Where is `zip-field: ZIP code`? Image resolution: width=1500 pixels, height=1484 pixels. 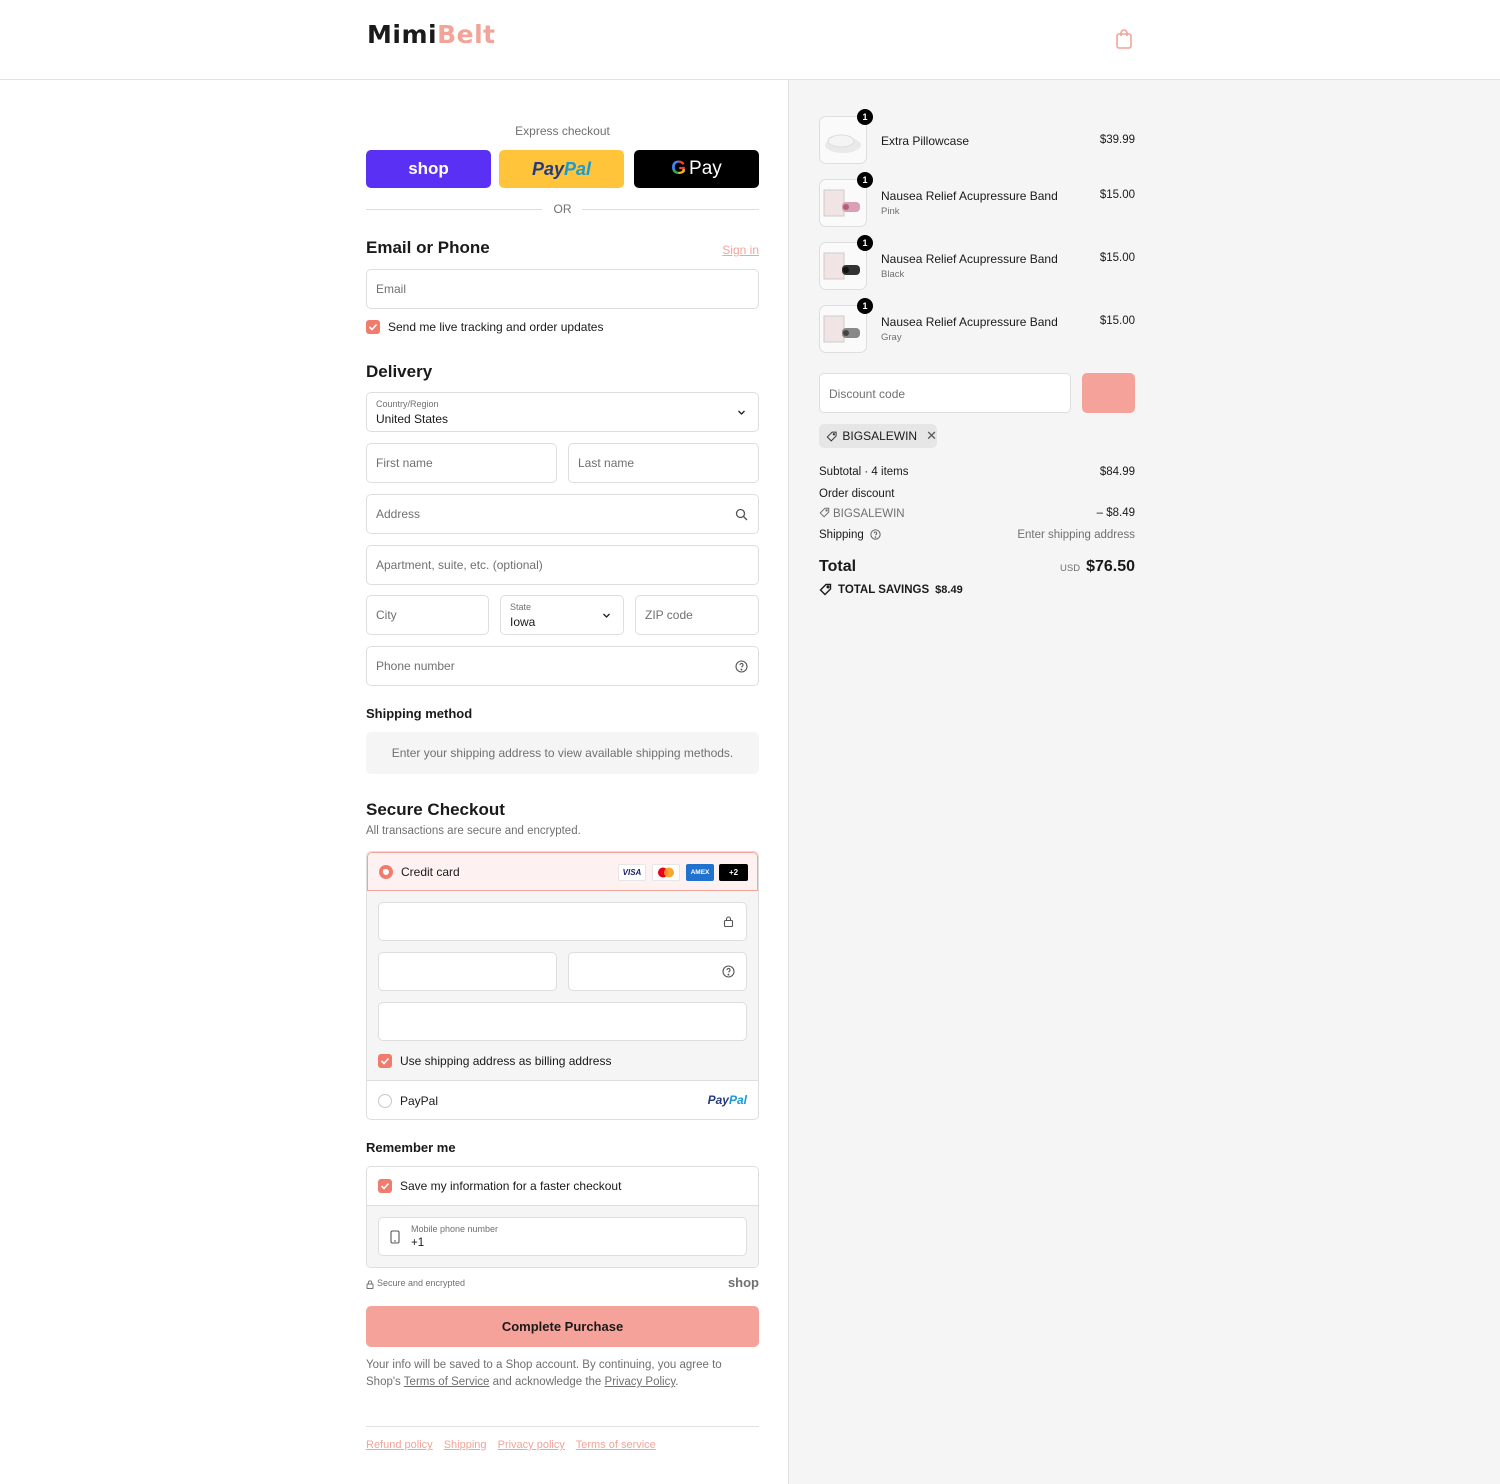 zip-field: ZIP code is located at coordinates (697, 615).